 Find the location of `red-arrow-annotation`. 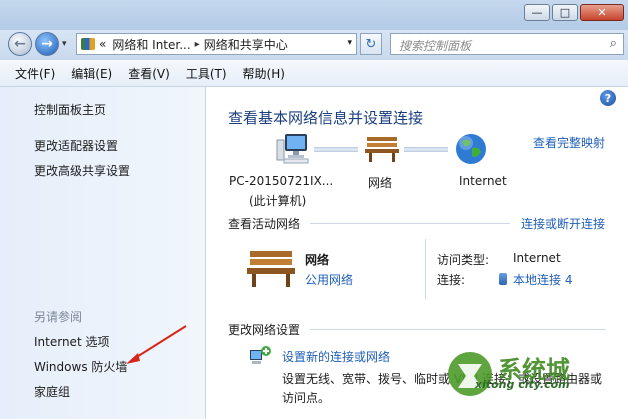

red-arrow-annotation is located at coordinates (156, 344).